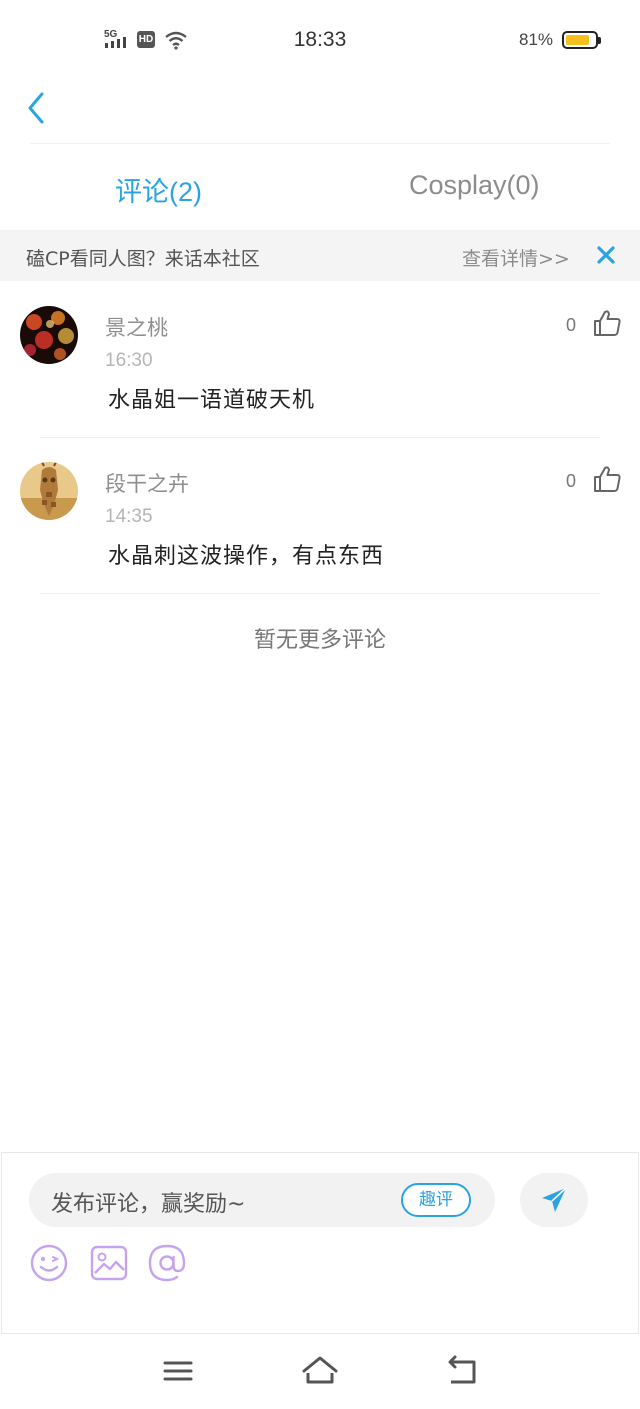 The width and height of the screenshot is (640, 1409). I want to click on chevron-left-icon, so click(36, 108).